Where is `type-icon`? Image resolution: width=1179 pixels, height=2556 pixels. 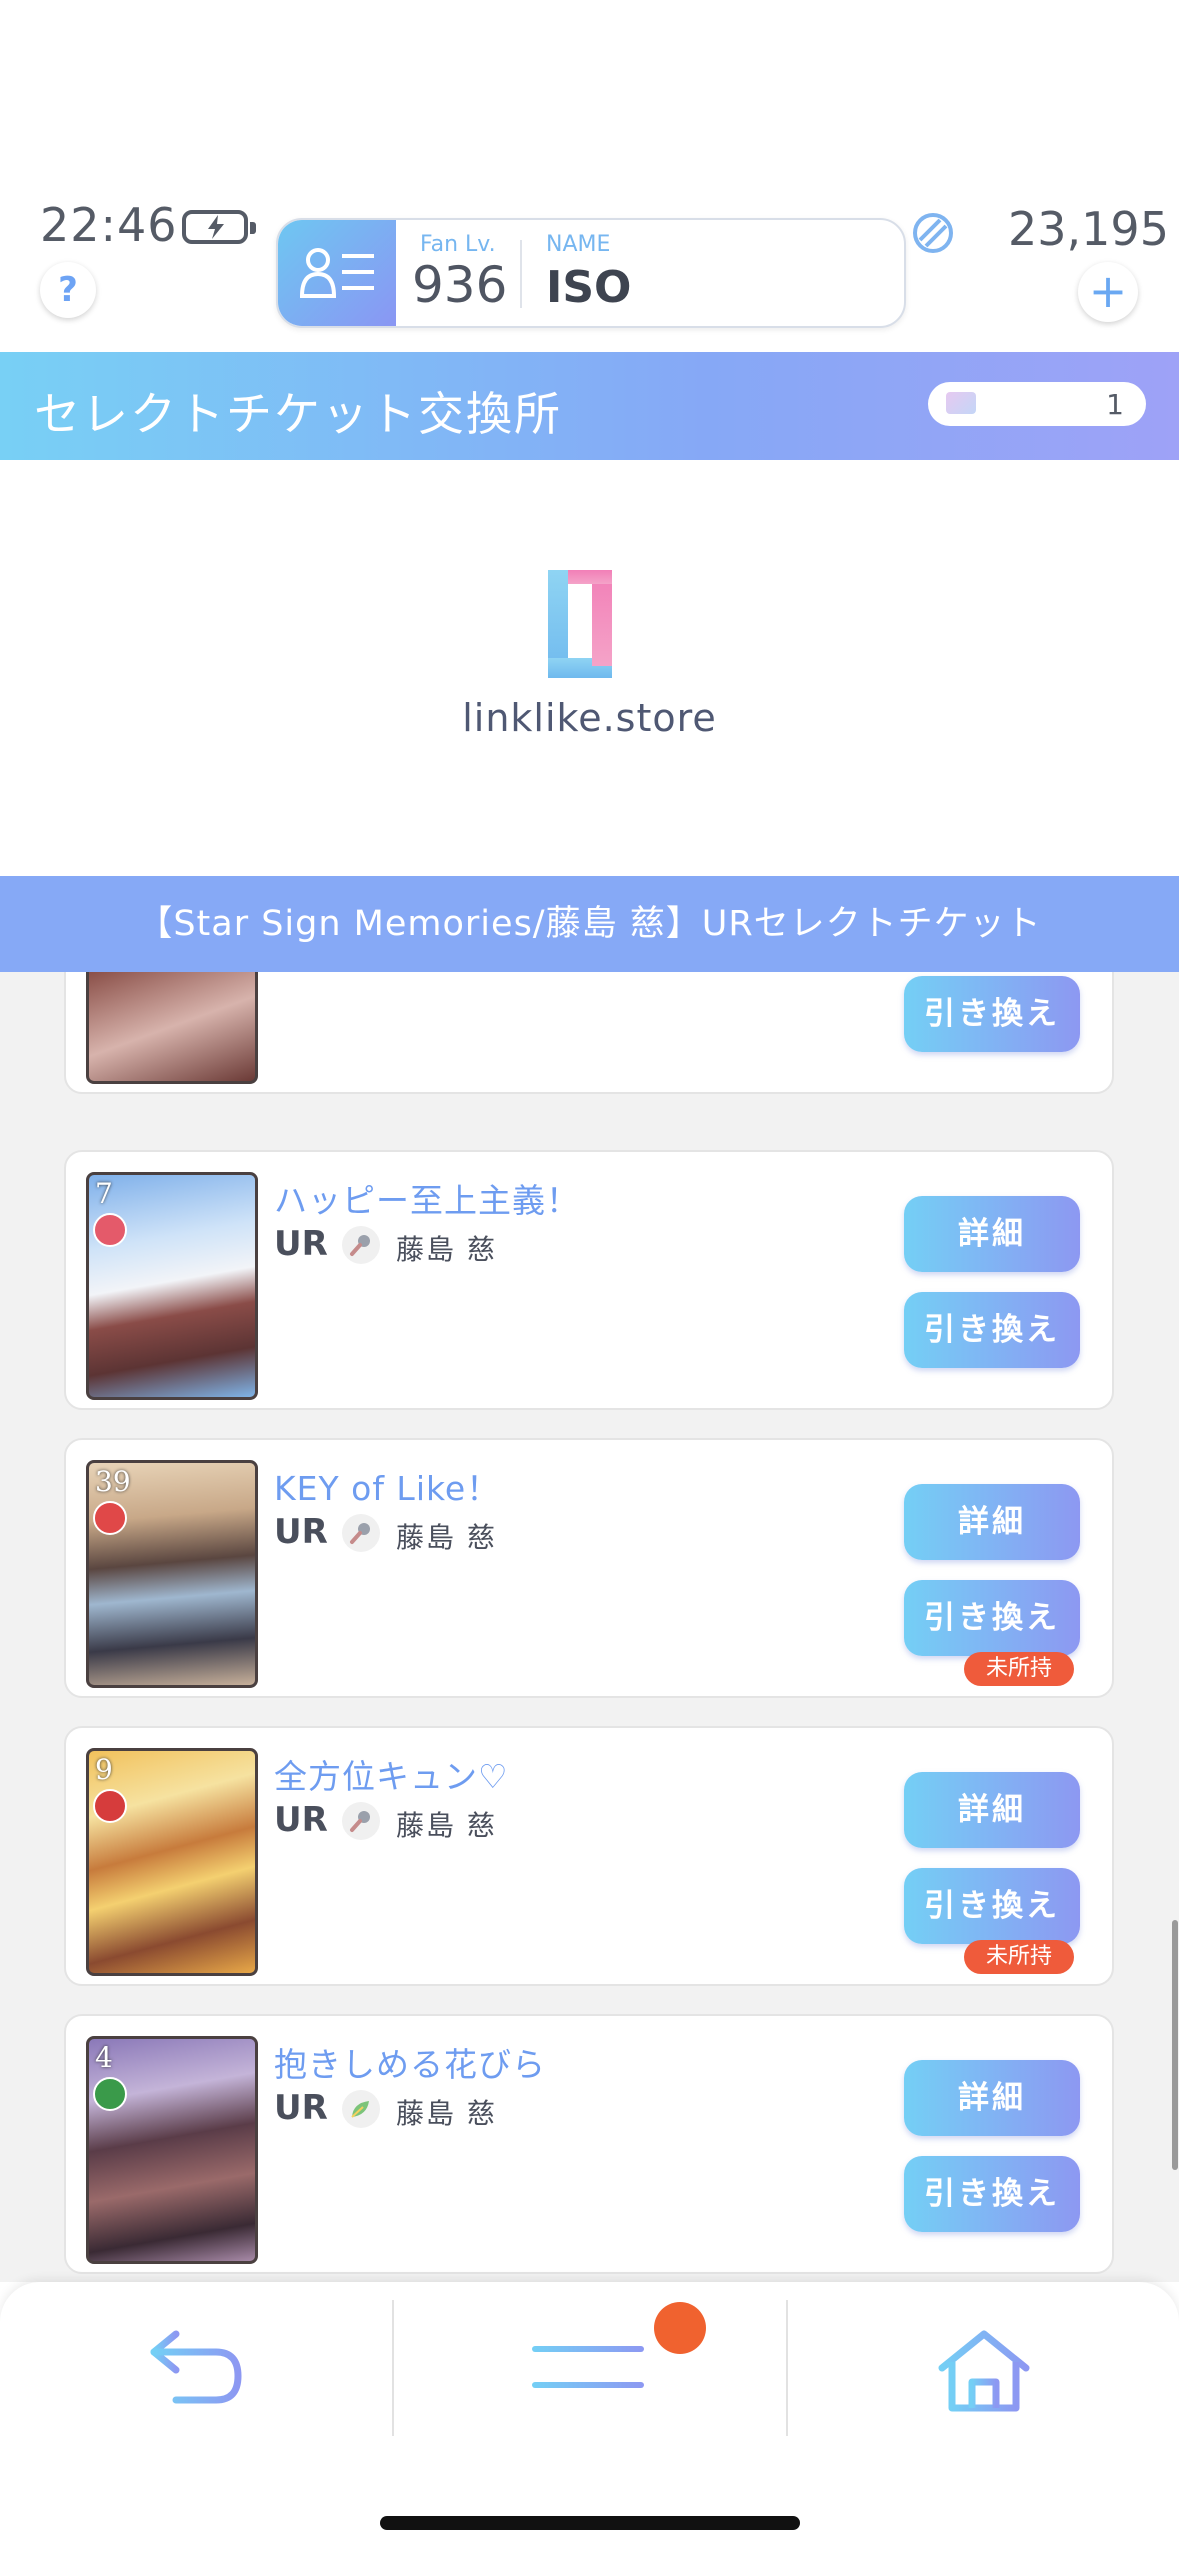
type-icon is located at coordinates (110, 1806).